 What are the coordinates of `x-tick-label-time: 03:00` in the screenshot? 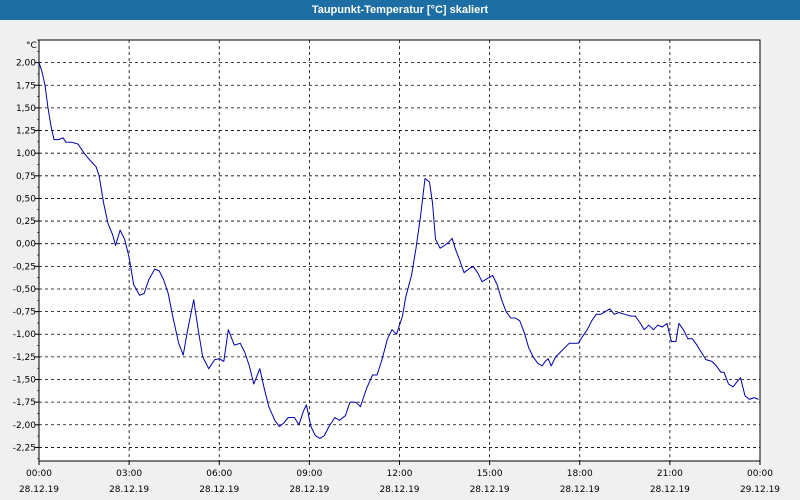 It's located at (129, 474).